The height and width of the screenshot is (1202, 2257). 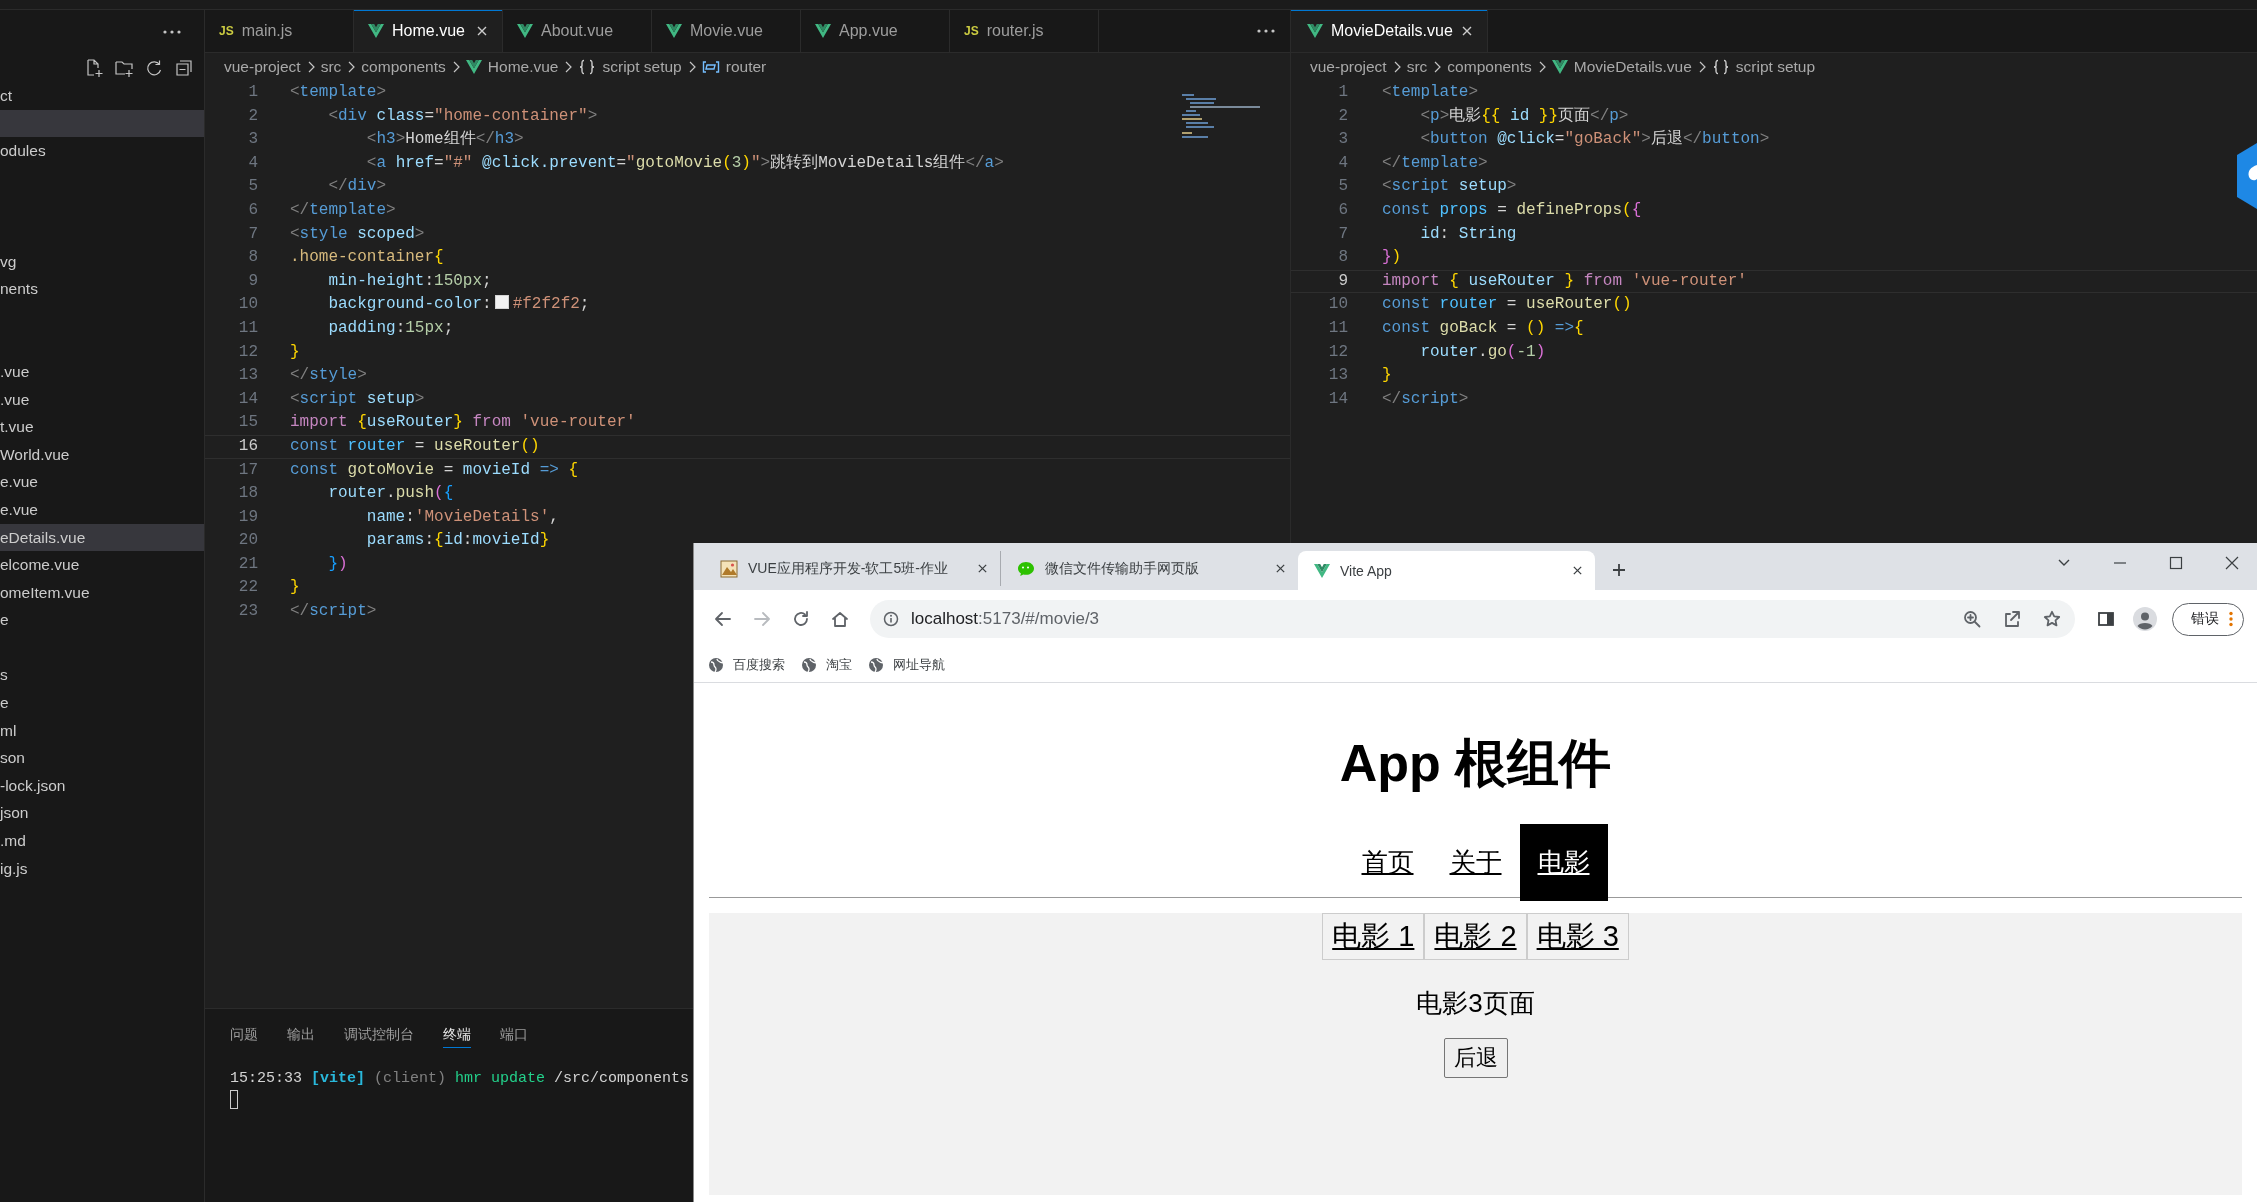 What do you see at coordinates (514, 1036) in the screenshot?
I see `panel-tab: 端口` at bounding box center [514, 1036].